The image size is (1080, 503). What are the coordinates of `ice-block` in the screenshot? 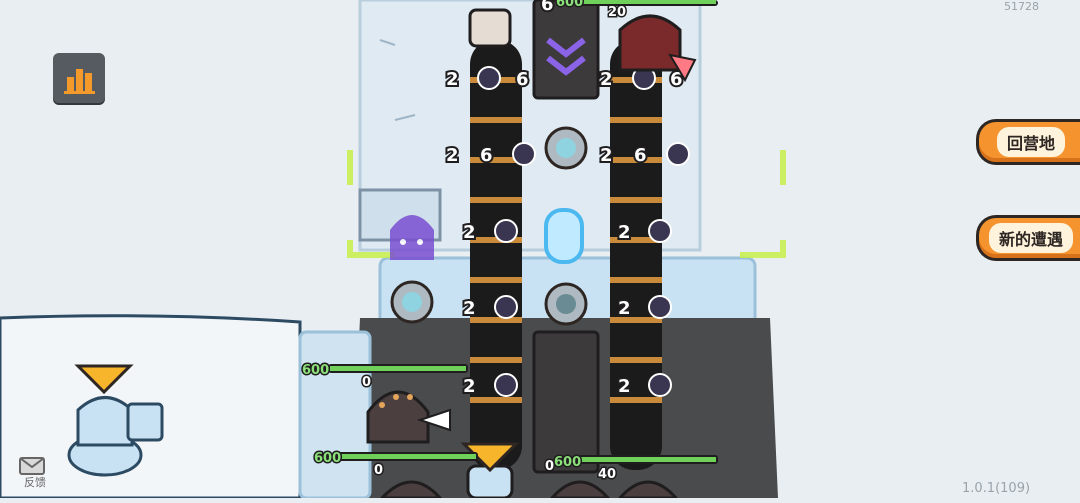 It's located at (335, 415).